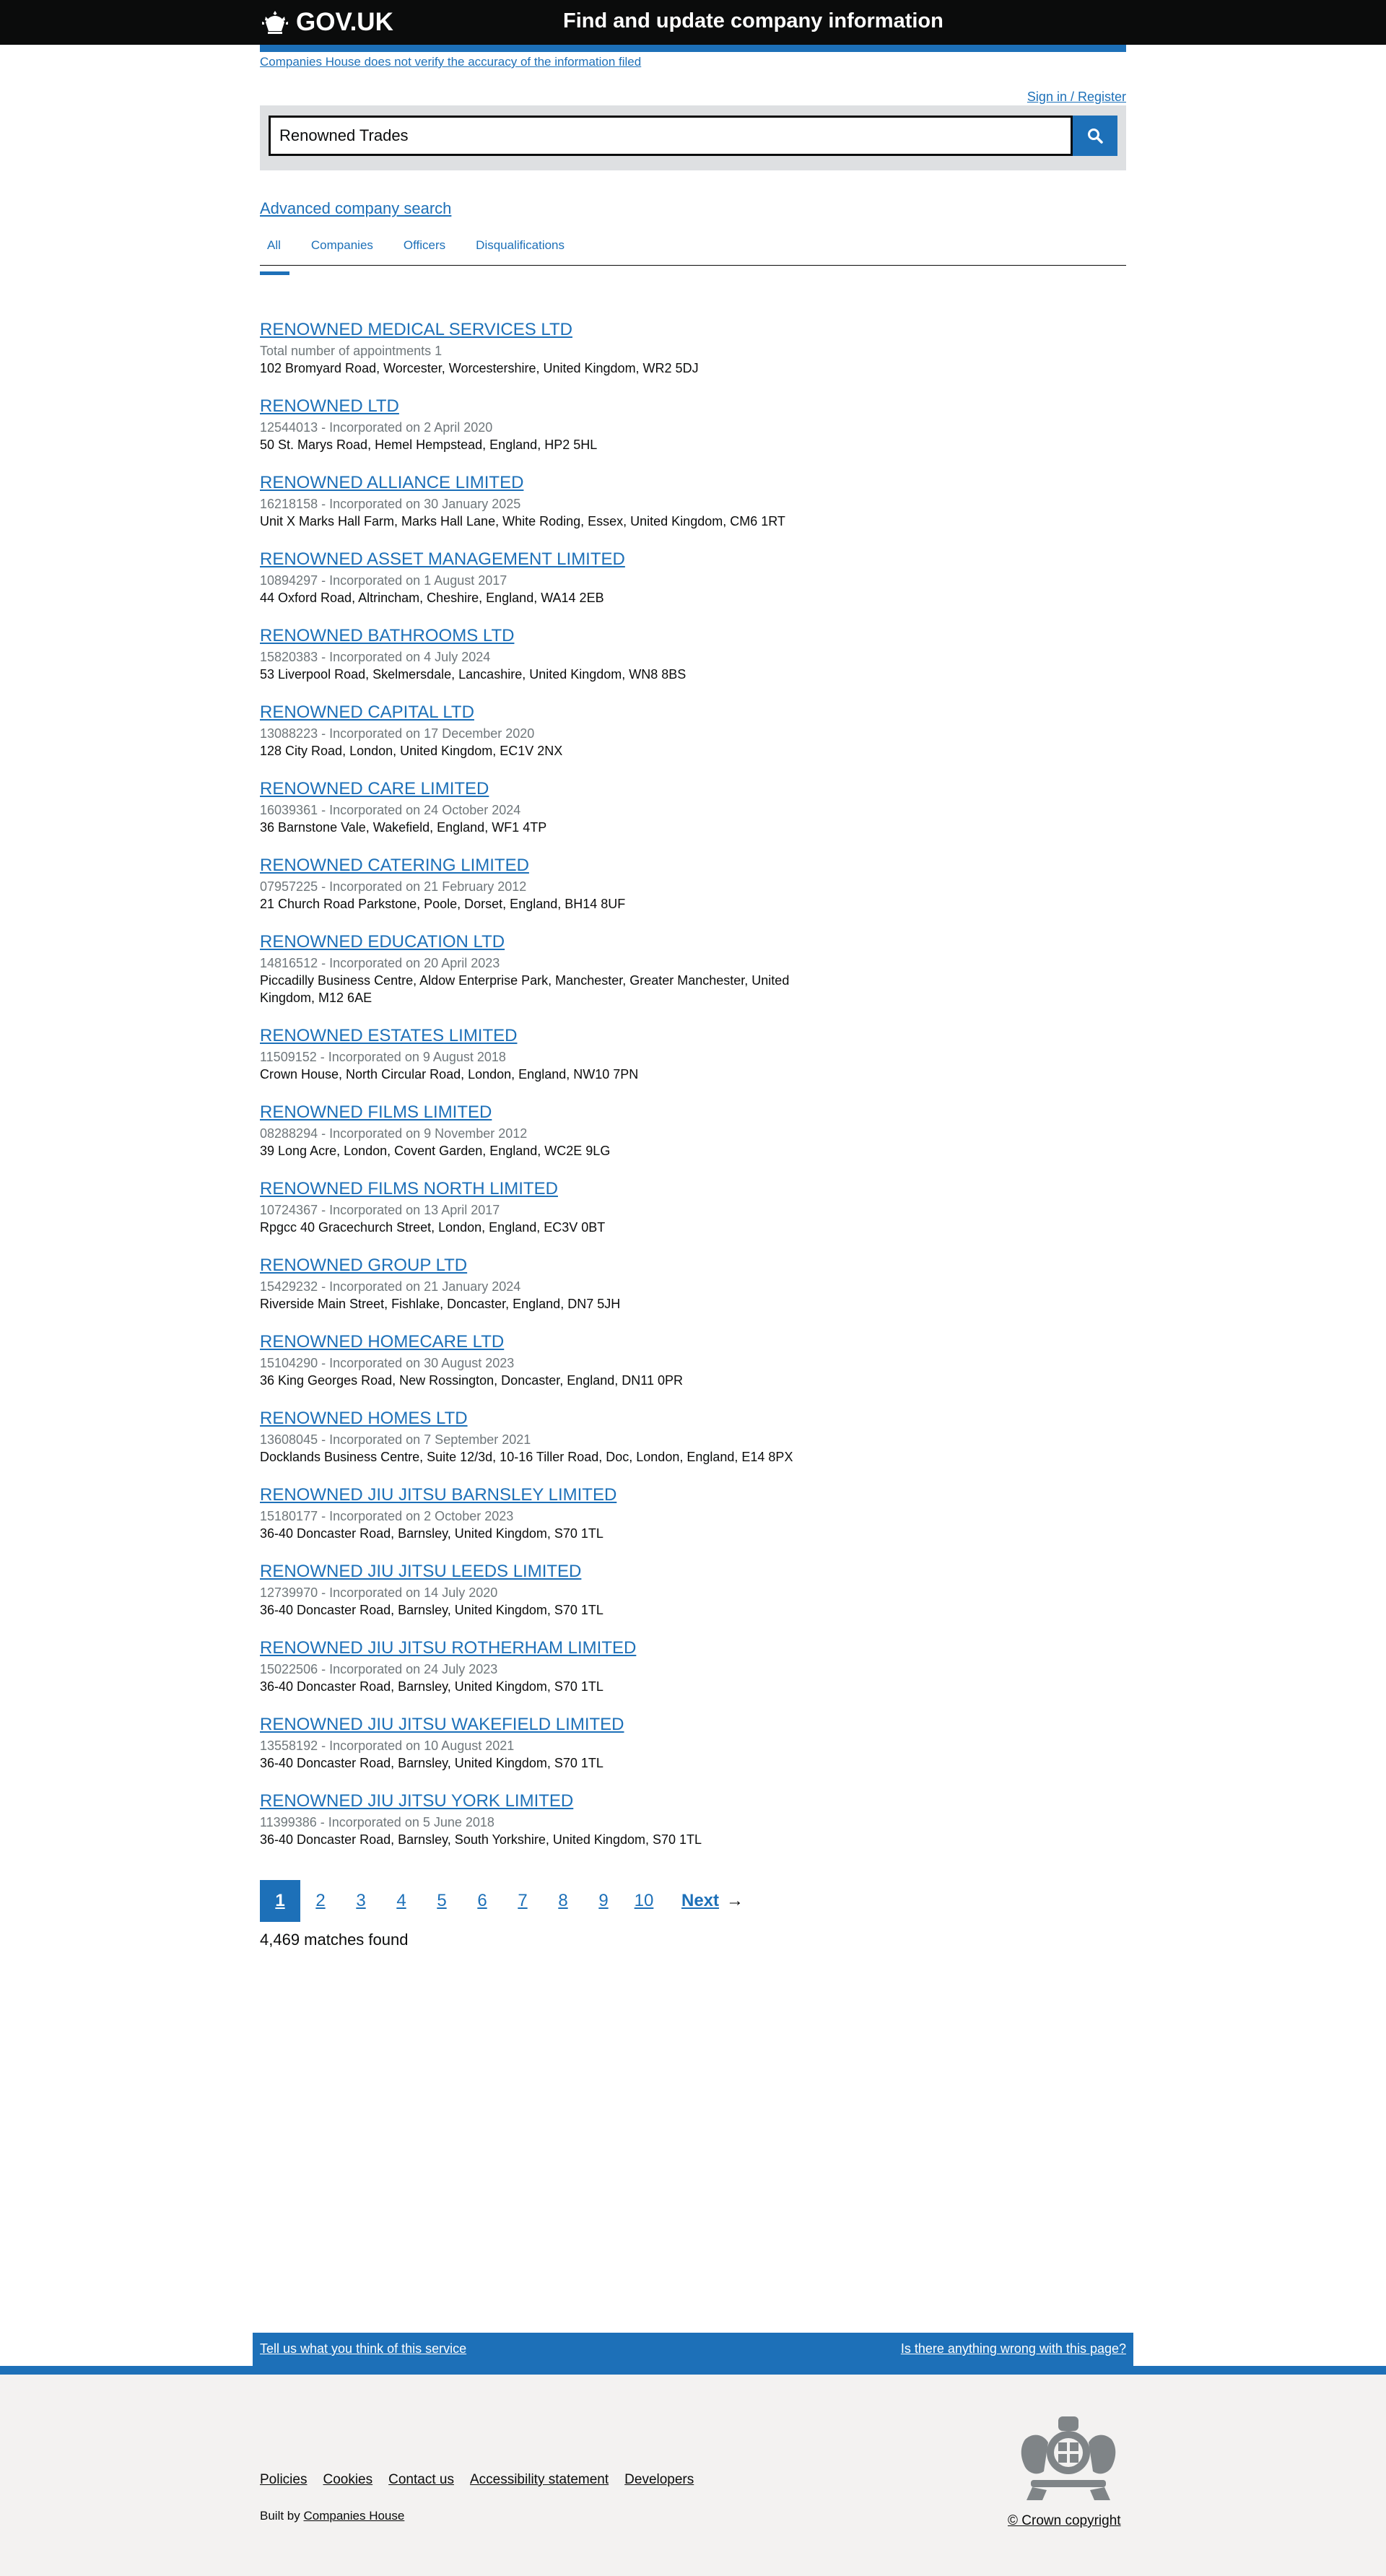  Describe the element at coordinates (1095, 136) in the screenshot. I see `search-button` at that location.